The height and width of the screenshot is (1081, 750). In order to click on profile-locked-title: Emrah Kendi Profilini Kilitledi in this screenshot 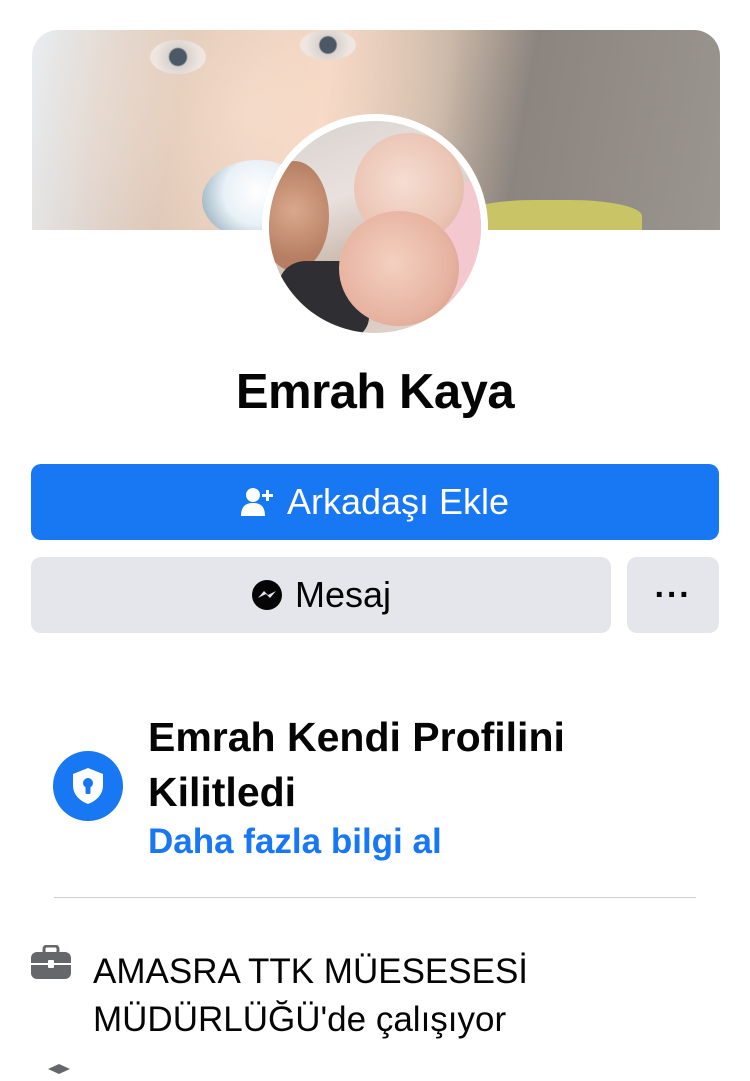, I will do `click(356, 764)`.